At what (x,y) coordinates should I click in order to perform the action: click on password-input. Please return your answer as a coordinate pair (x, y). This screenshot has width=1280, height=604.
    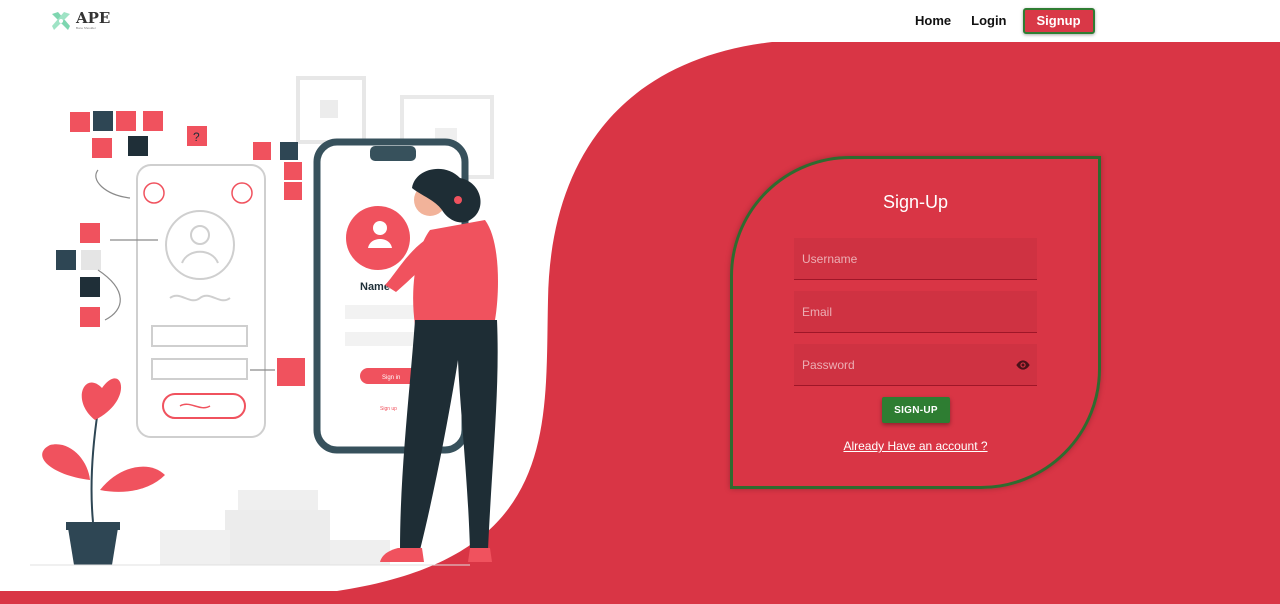
    Looking at the image, I should click on (915, 364).